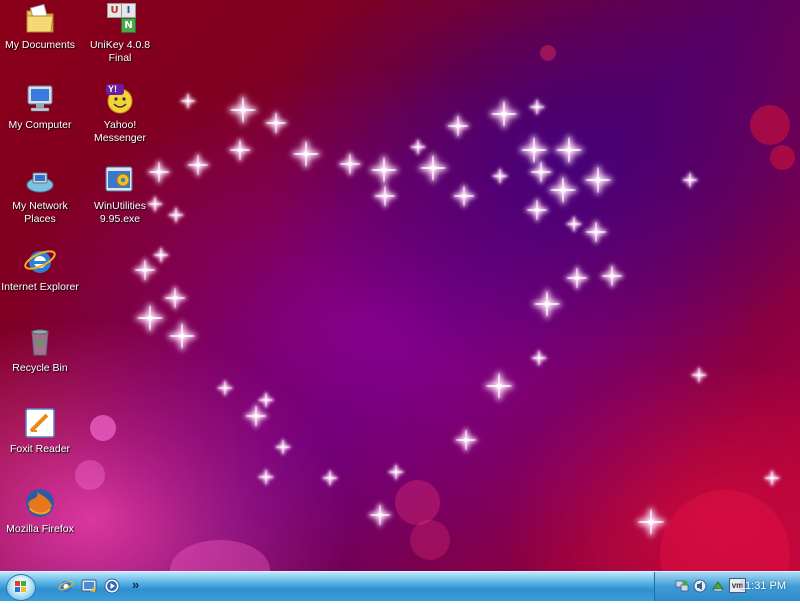 The image size is (800, 604). I want to click on desktop-icon-recycle-bin: Recycle Bin, so click(40, 350).